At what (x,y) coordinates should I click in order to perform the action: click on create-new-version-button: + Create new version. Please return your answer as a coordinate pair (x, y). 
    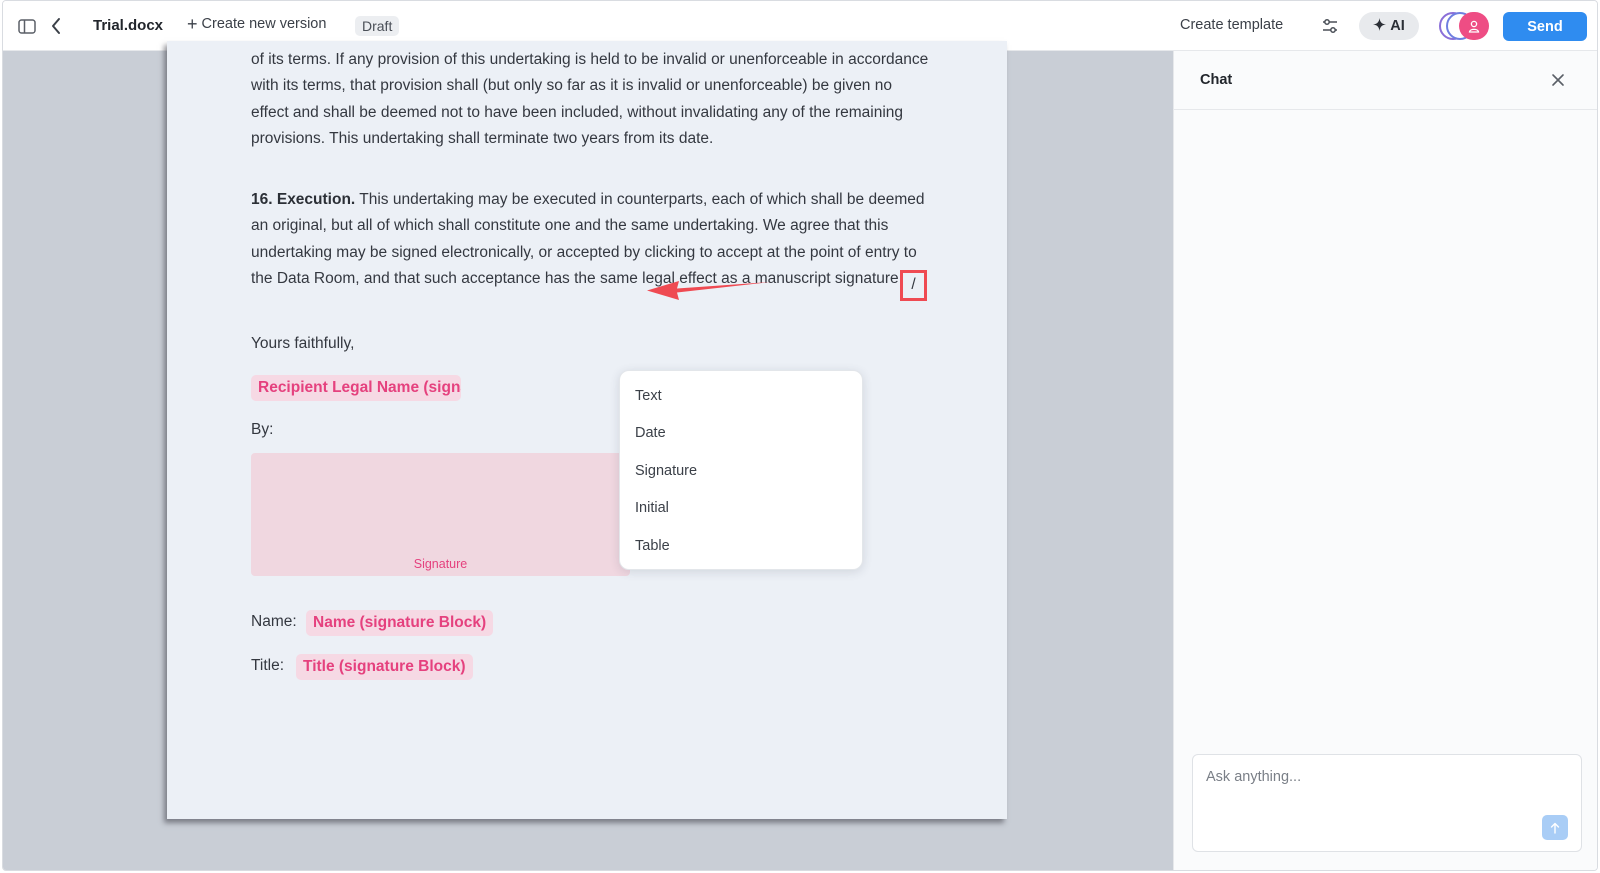
    Looking at the image, I should click on (257, 24).